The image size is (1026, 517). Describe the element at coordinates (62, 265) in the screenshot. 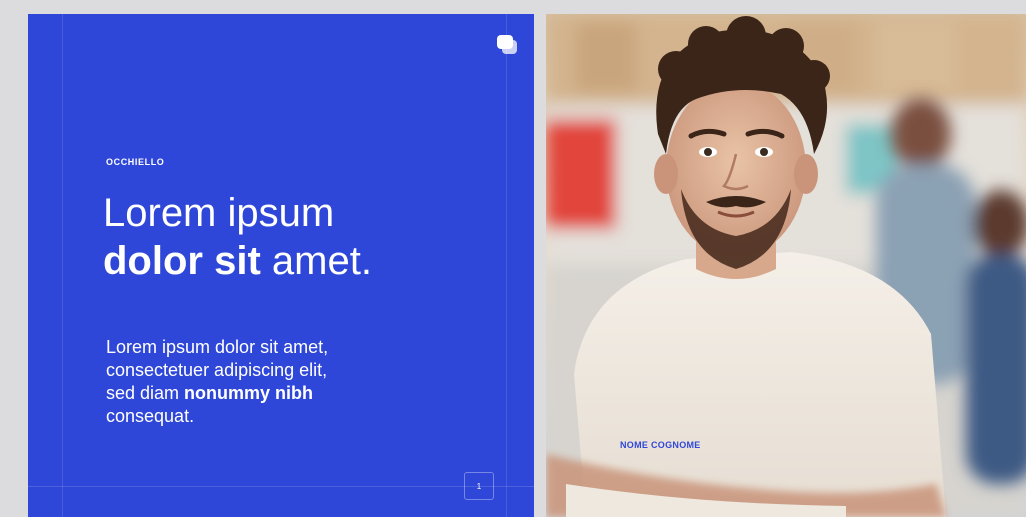

I see `guide-line-vertical-left` at that location.